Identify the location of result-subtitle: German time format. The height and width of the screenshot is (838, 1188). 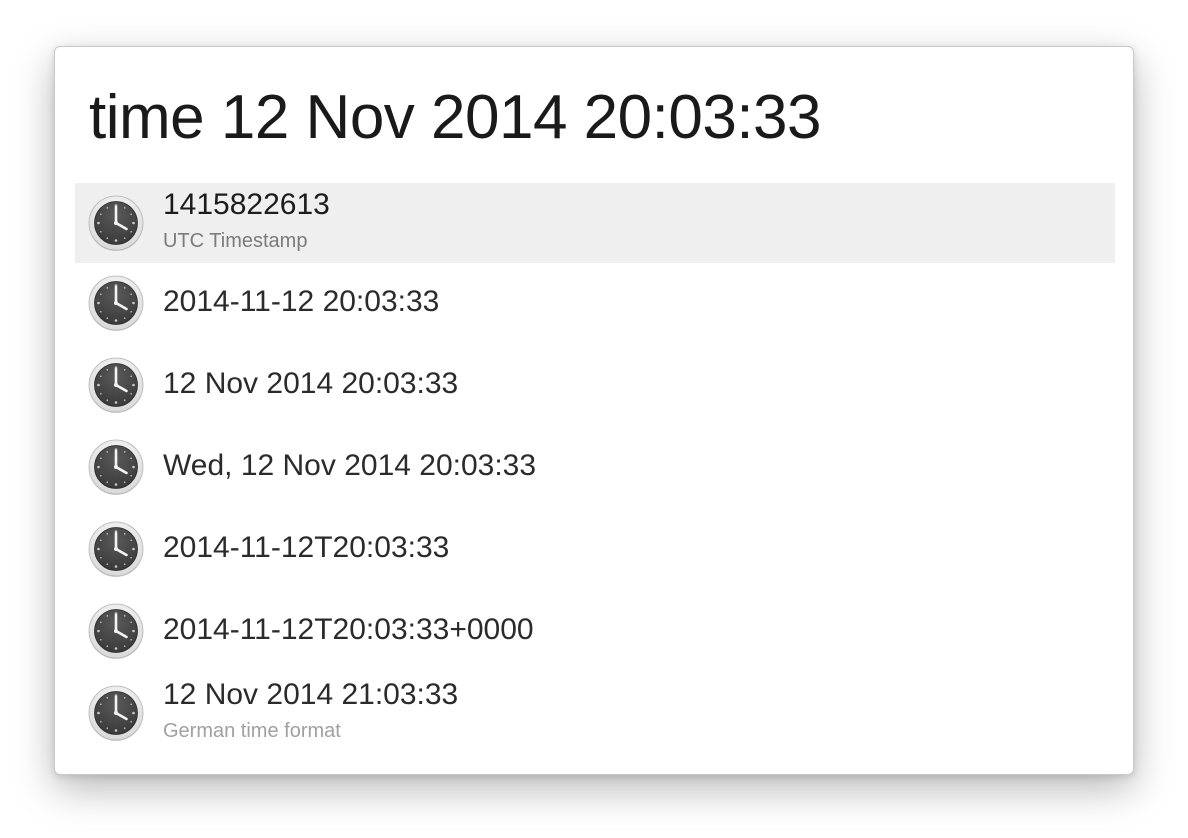
(252, 731).